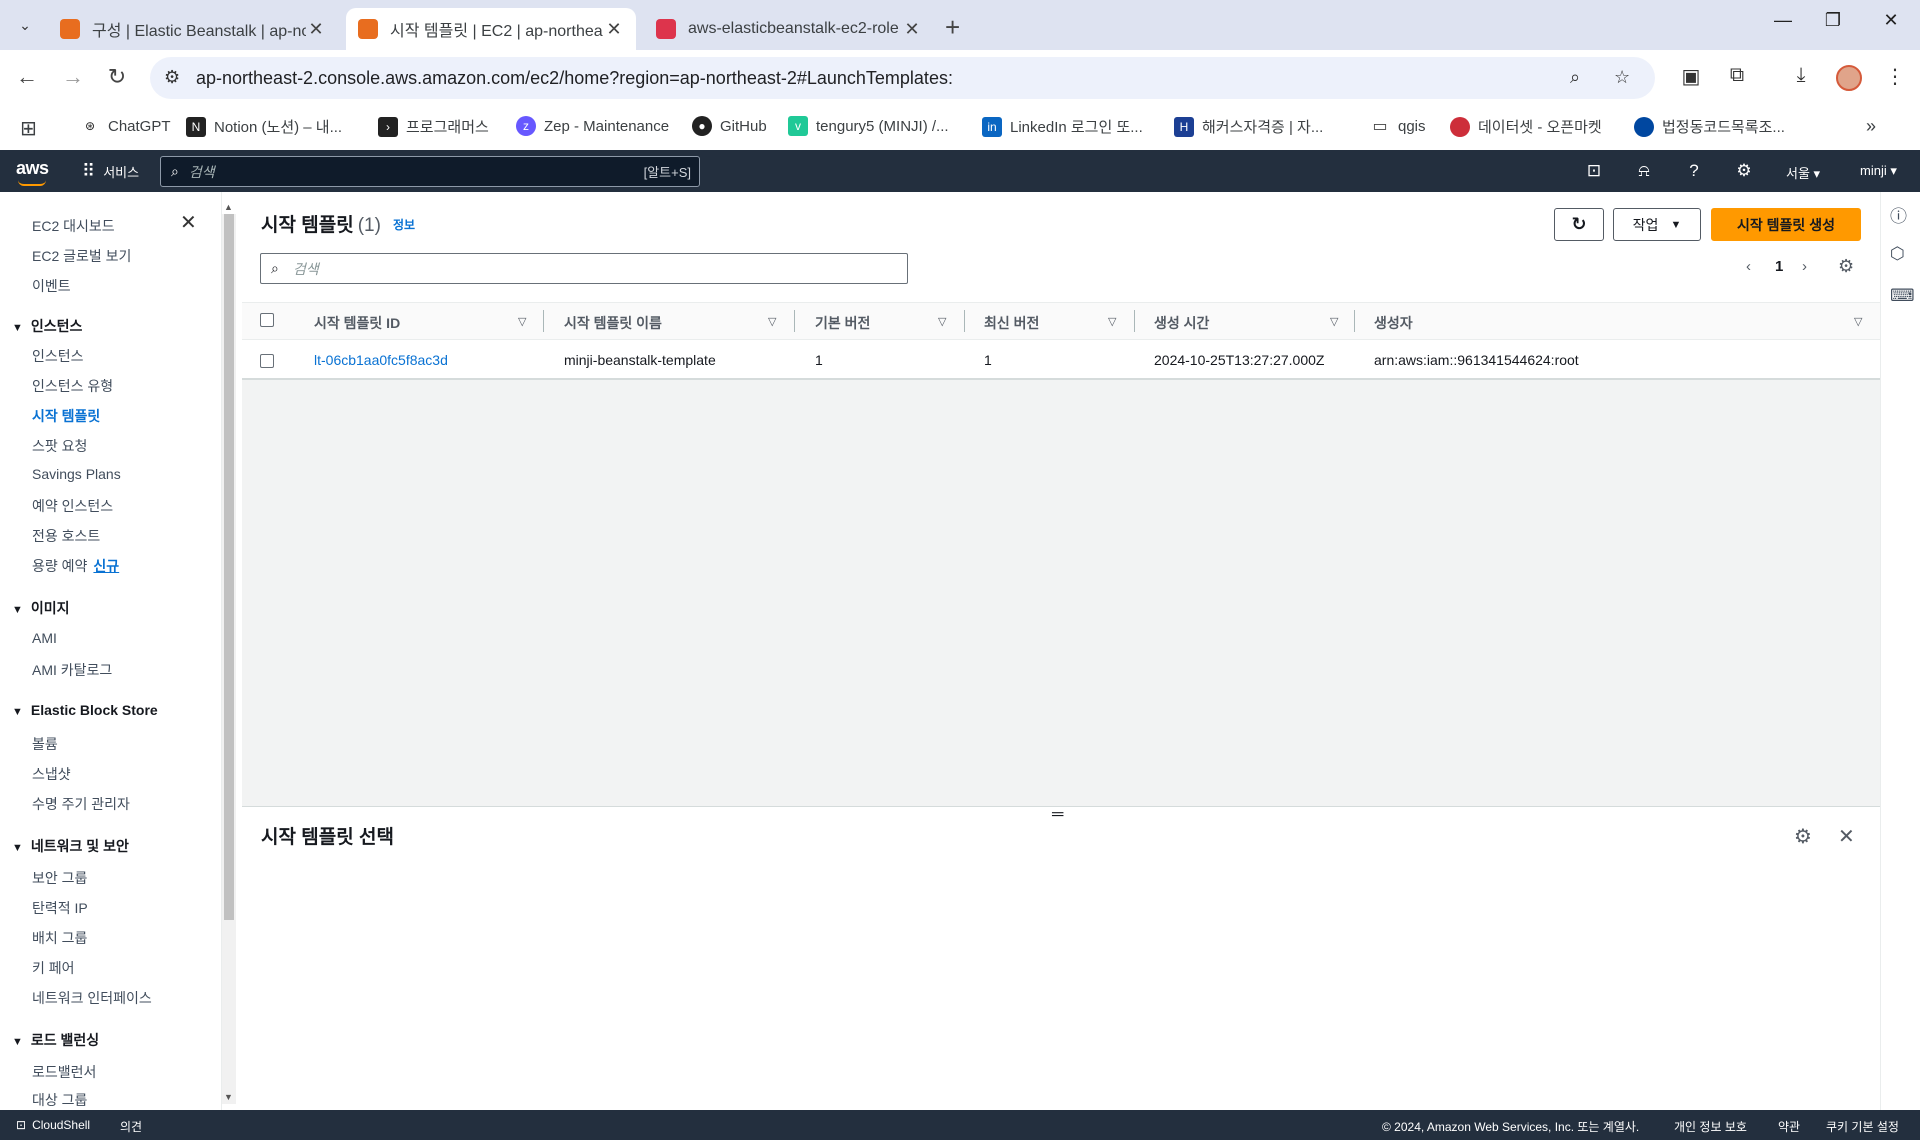  Describe the element at coordinates (1057, 815) in the screenshot. I see `split-panel-resize-handle: ═` at that location.